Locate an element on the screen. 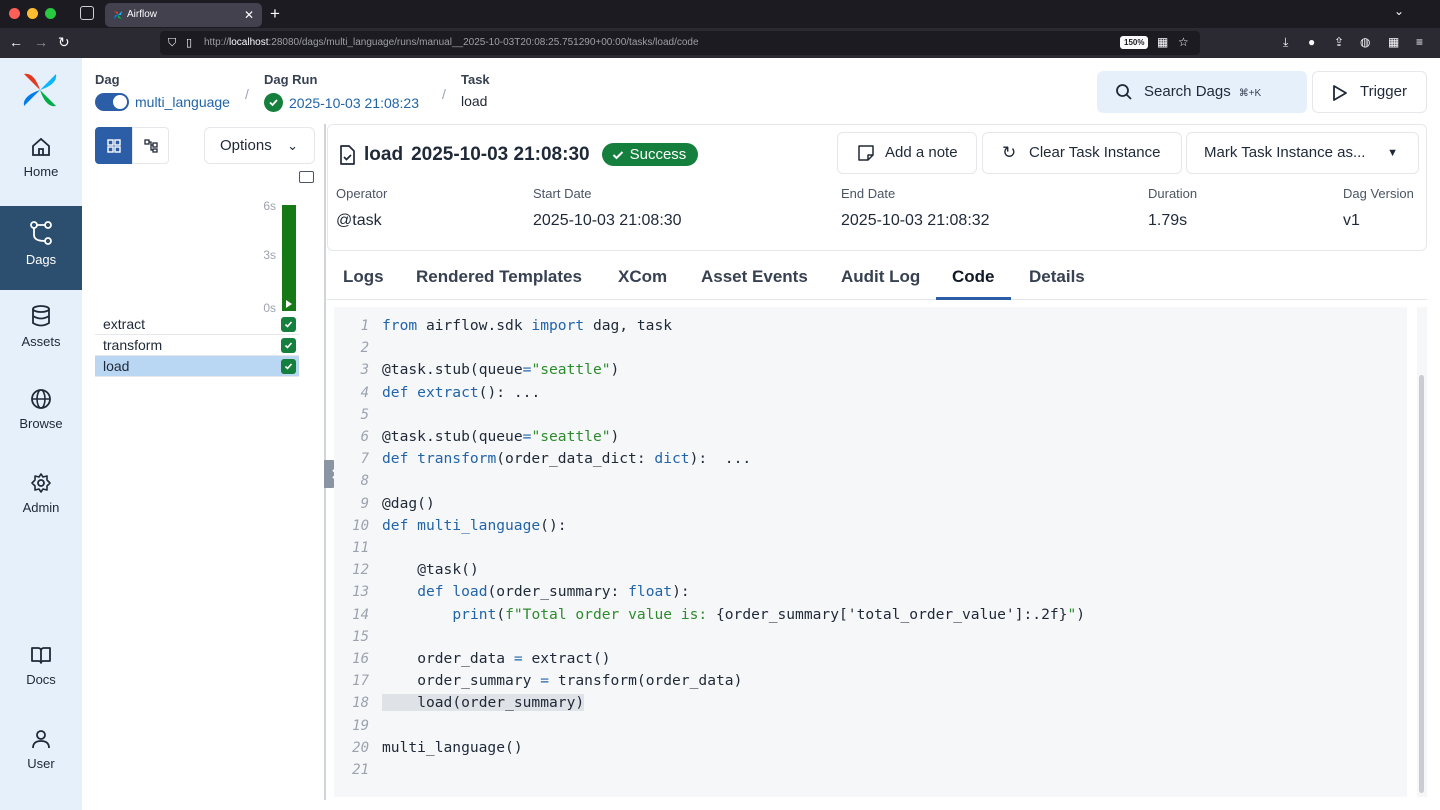 The height and width of the screenshot is (810, 1440). close-tab-icon: ✕ is located at coordinates (249, 15).